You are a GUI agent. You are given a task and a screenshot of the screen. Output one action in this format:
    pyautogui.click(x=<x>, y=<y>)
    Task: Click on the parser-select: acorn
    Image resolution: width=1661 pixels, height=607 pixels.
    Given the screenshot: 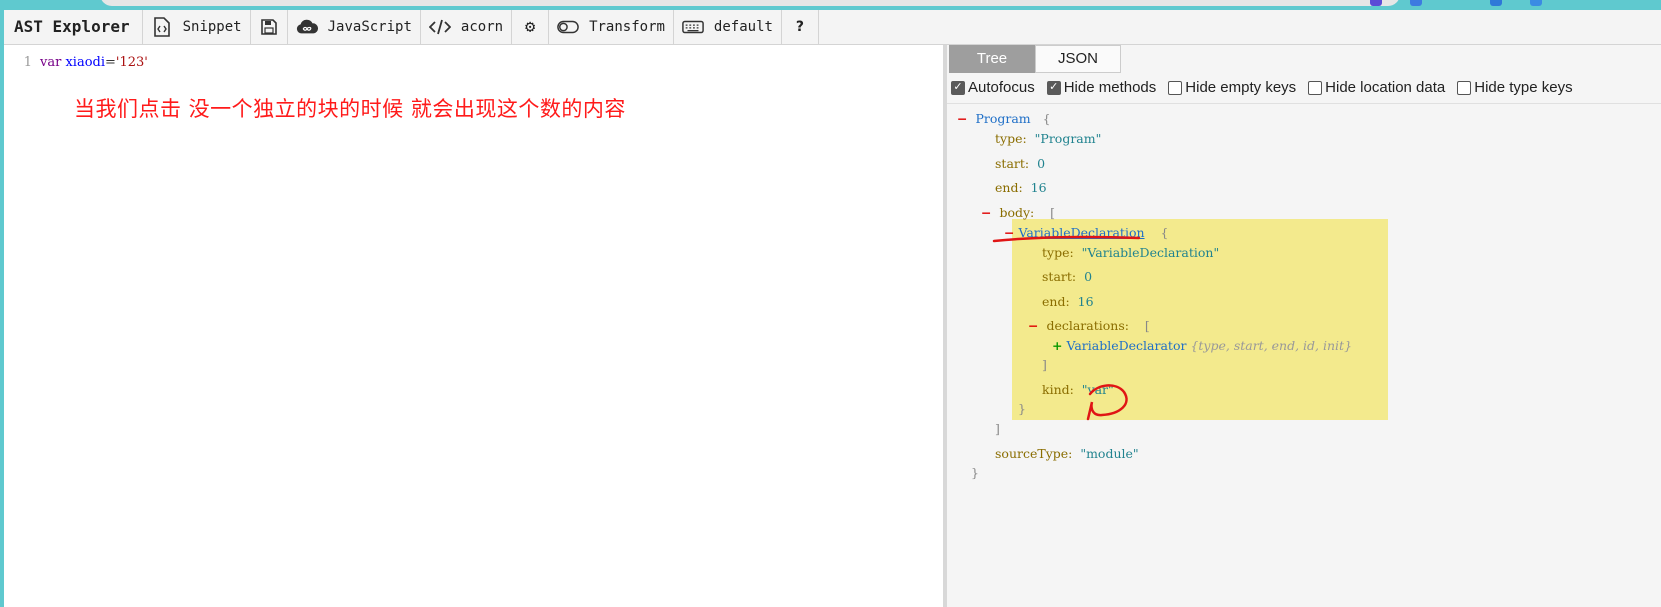 What is the action you would take?
    pyautogui.click(x=467, y=27)
    